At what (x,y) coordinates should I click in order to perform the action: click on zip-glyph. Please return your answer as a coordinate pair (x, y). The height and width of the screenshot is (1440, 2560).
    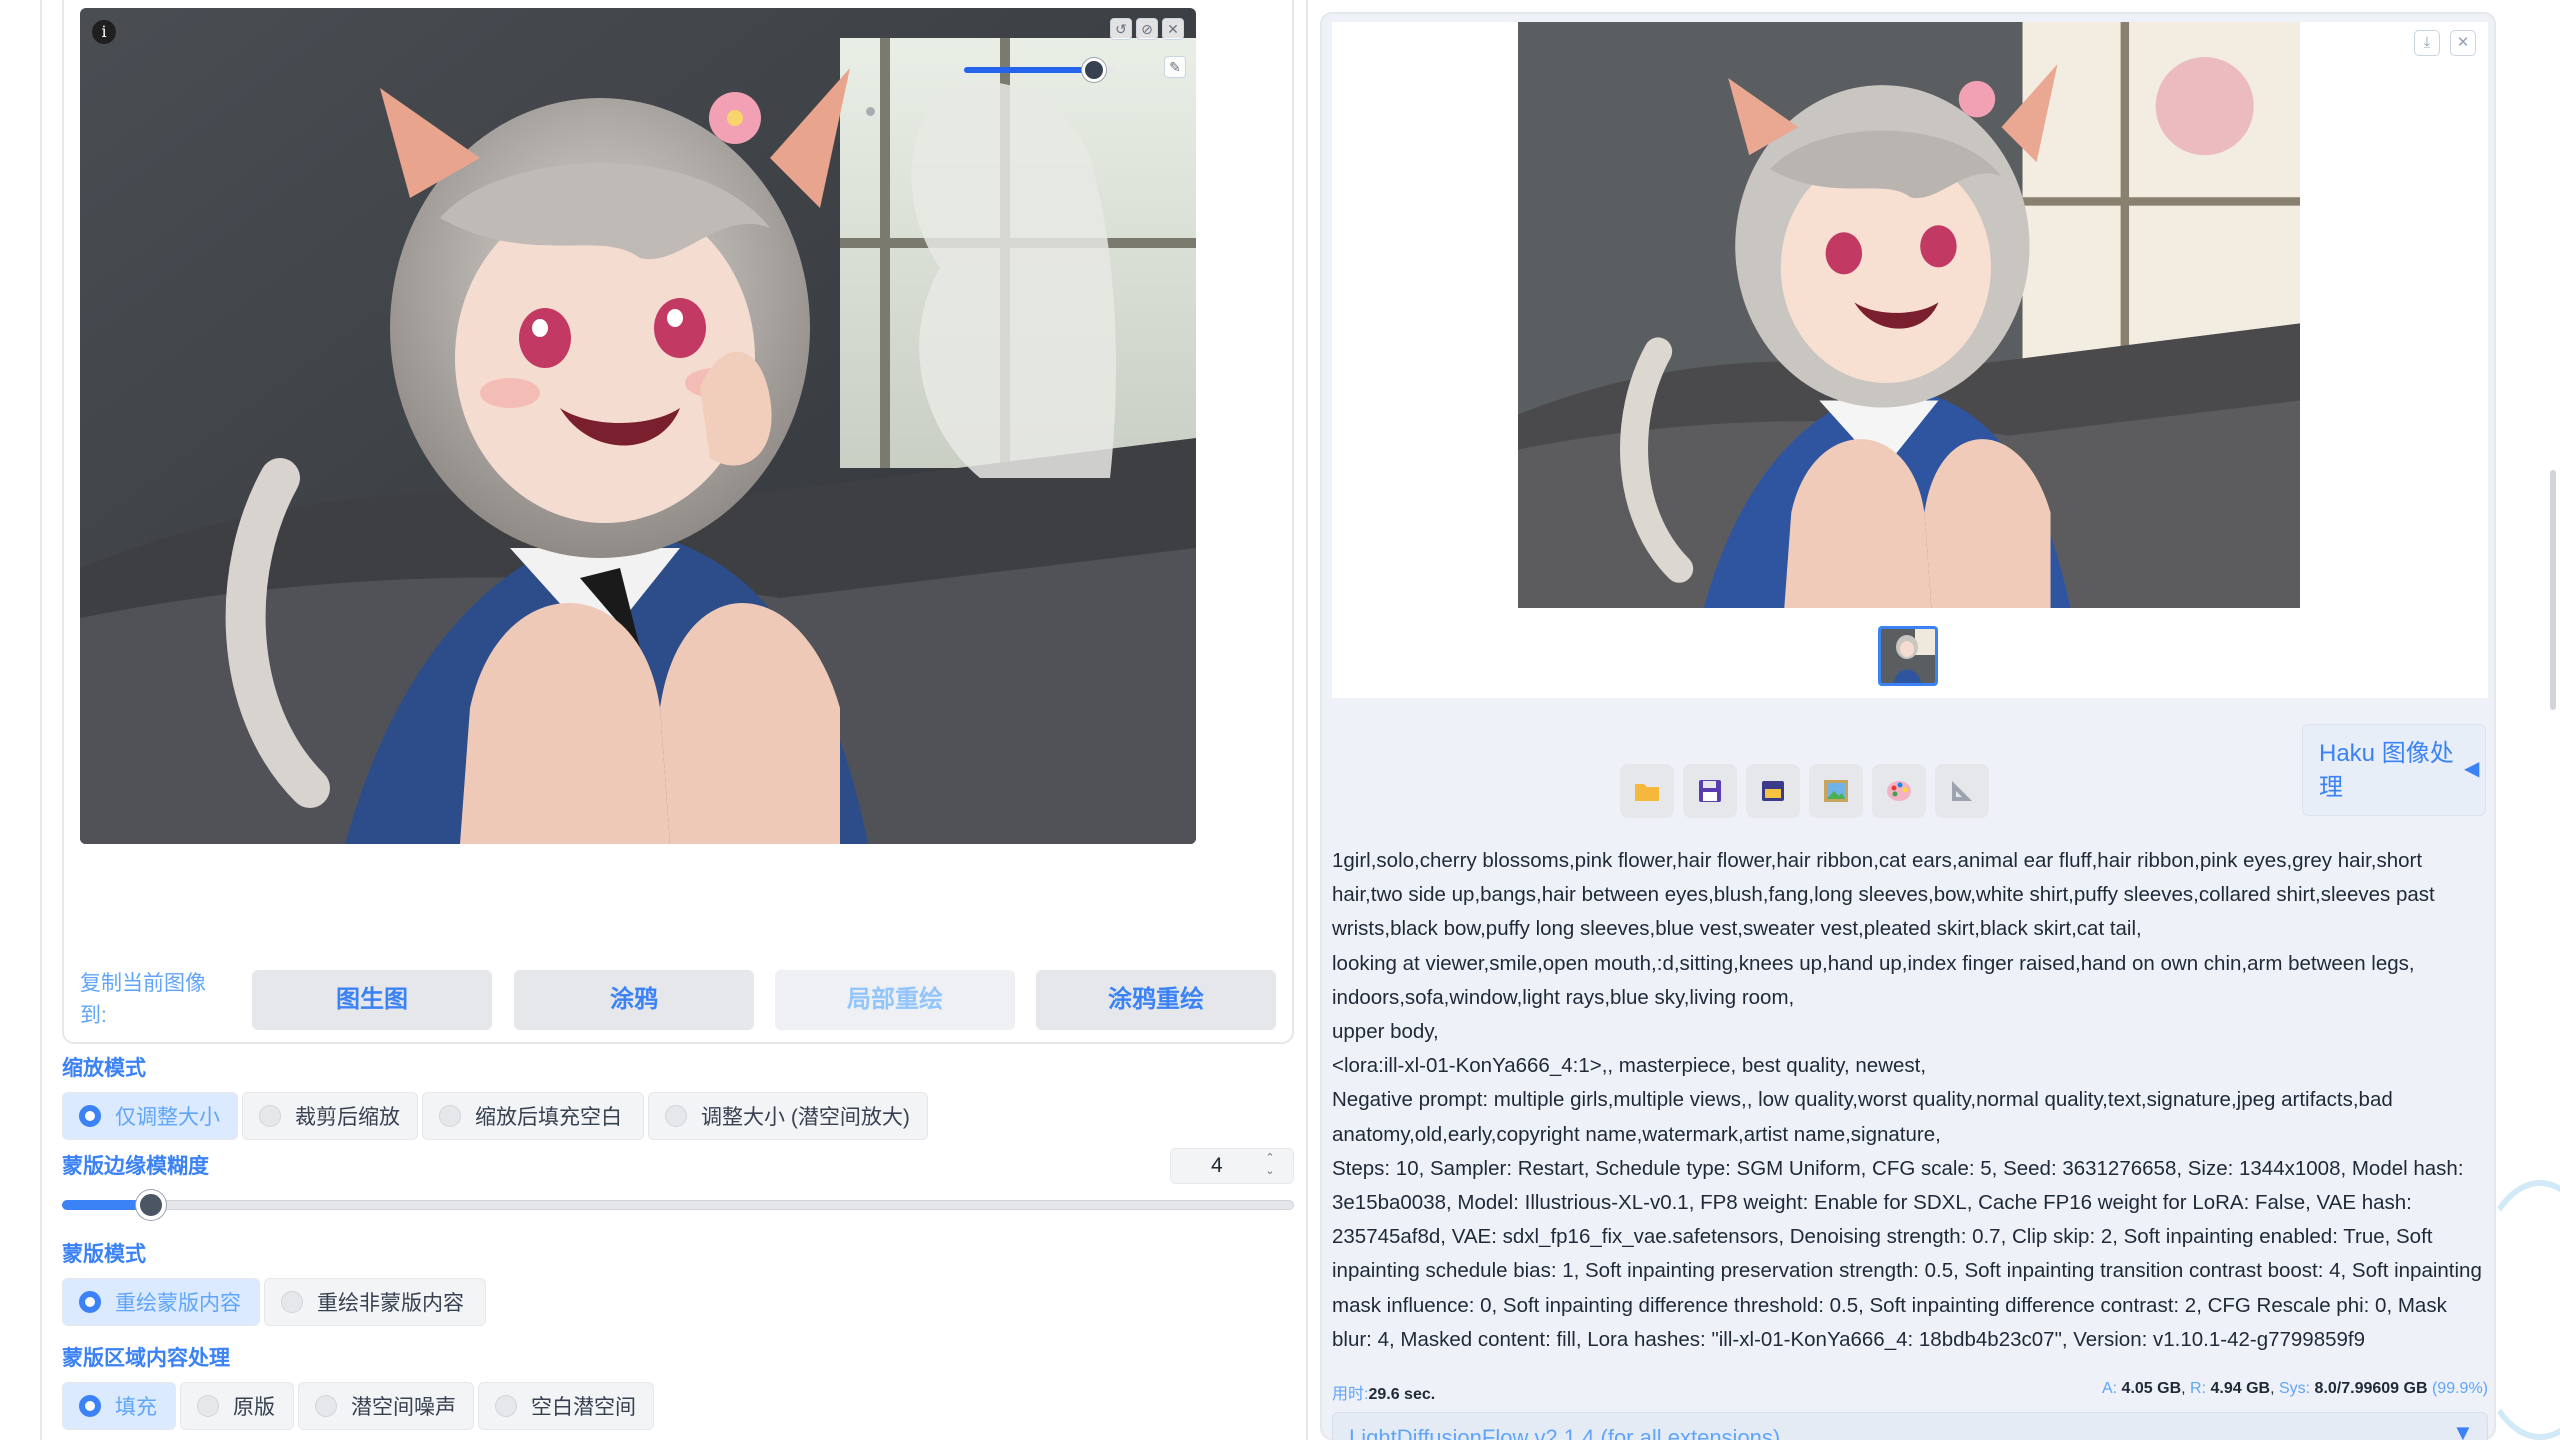
    Looking at the image, I should click on (1773, 791).